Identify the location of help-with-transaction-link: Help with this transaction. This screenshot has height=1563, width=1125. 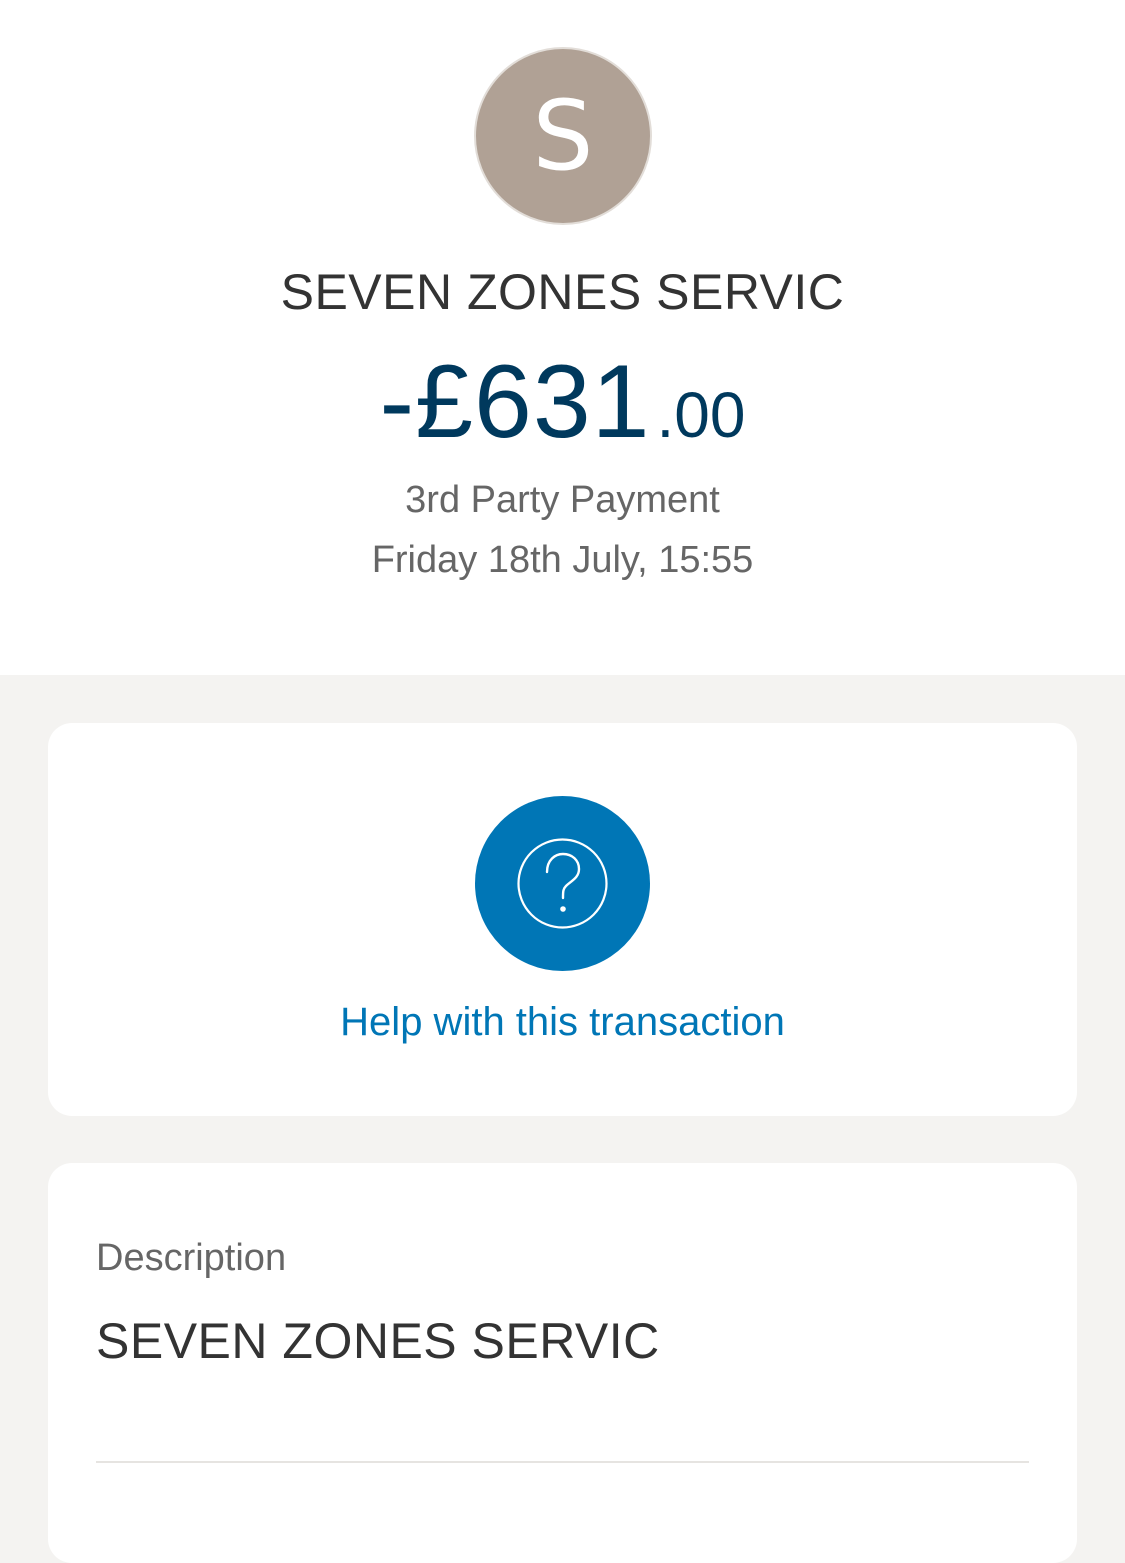
(562, 1022).